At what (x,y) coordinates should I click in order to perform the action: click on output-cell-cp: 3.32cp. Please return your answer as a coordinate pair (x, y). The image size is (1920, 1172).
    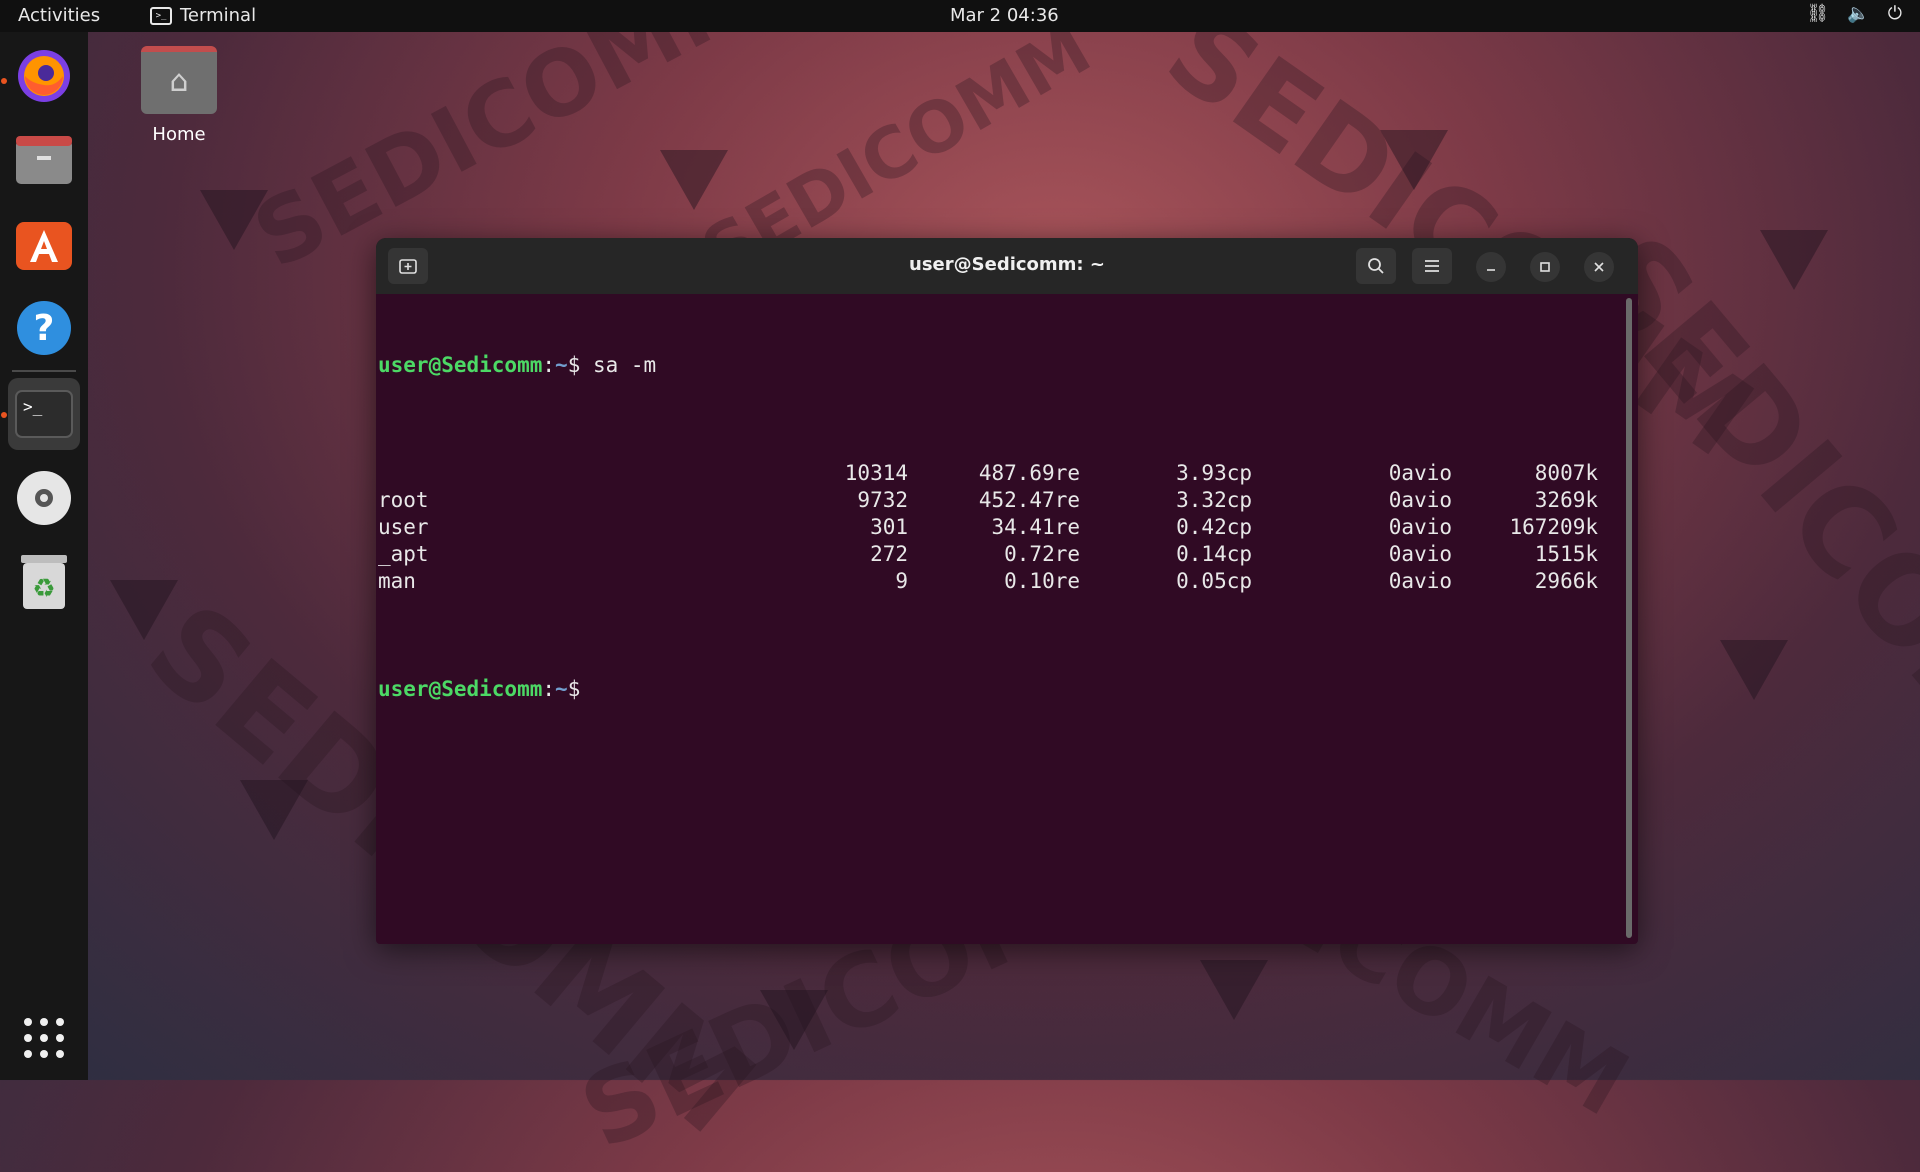
    Looking at the image, I should click on (1214, 500).